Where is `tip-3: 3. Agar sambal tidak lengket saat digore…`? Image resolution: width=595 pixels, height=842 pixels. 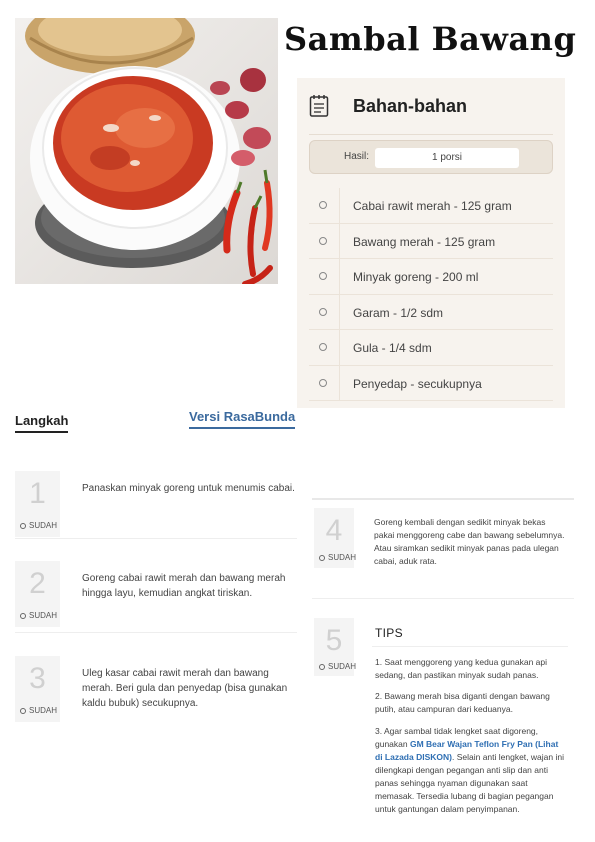
tip-3: 3. Agar sambal tidak lengket saat digore… is located at coordinates (471, 770).